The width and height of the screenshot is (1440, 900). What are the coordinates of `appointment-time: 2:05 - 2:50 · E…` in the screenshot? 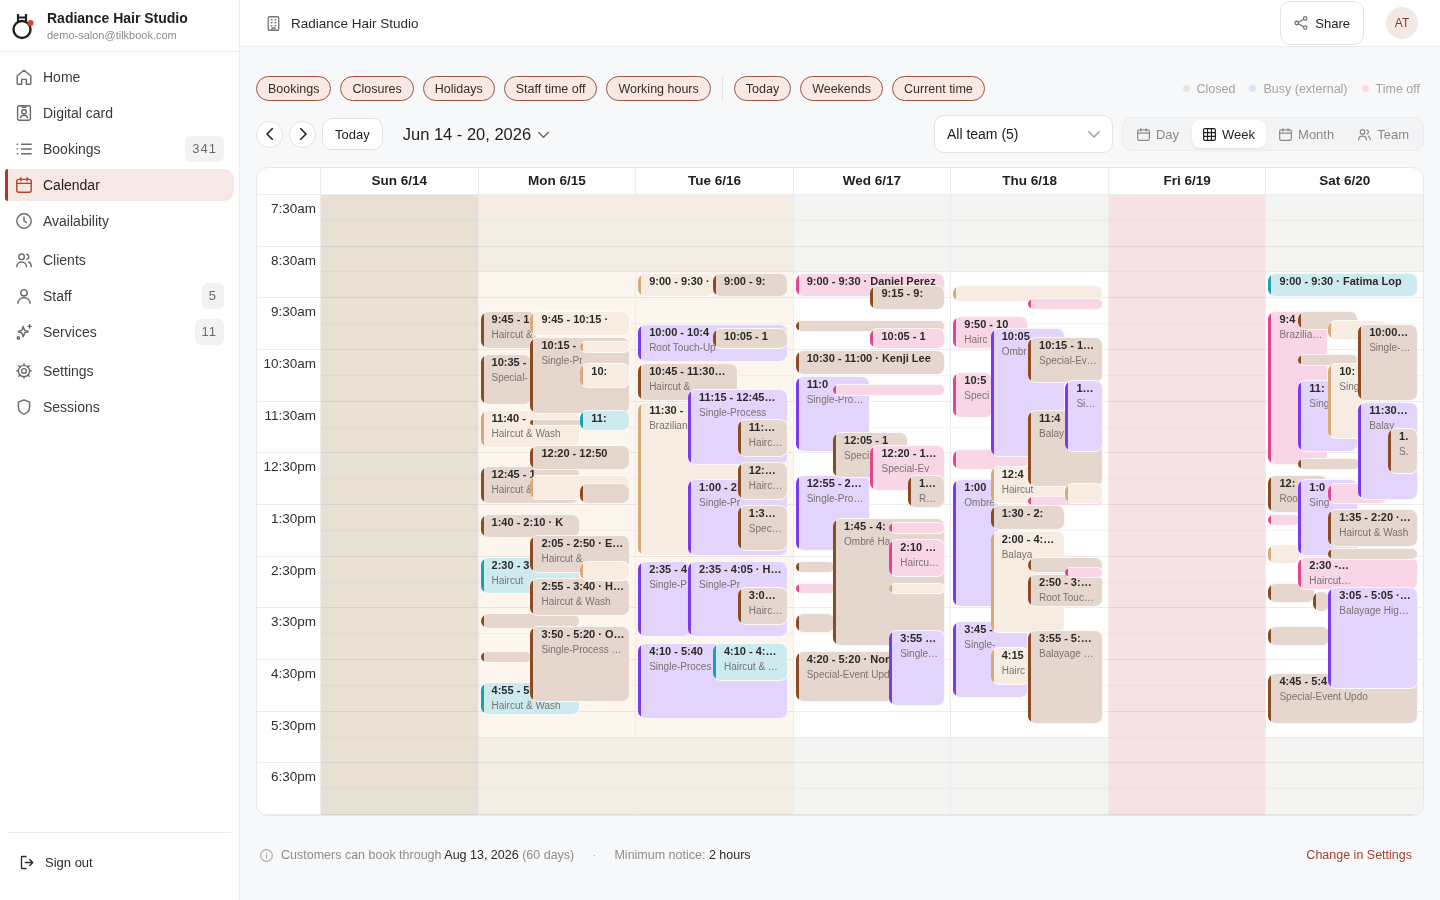 It's located at (582, 544).